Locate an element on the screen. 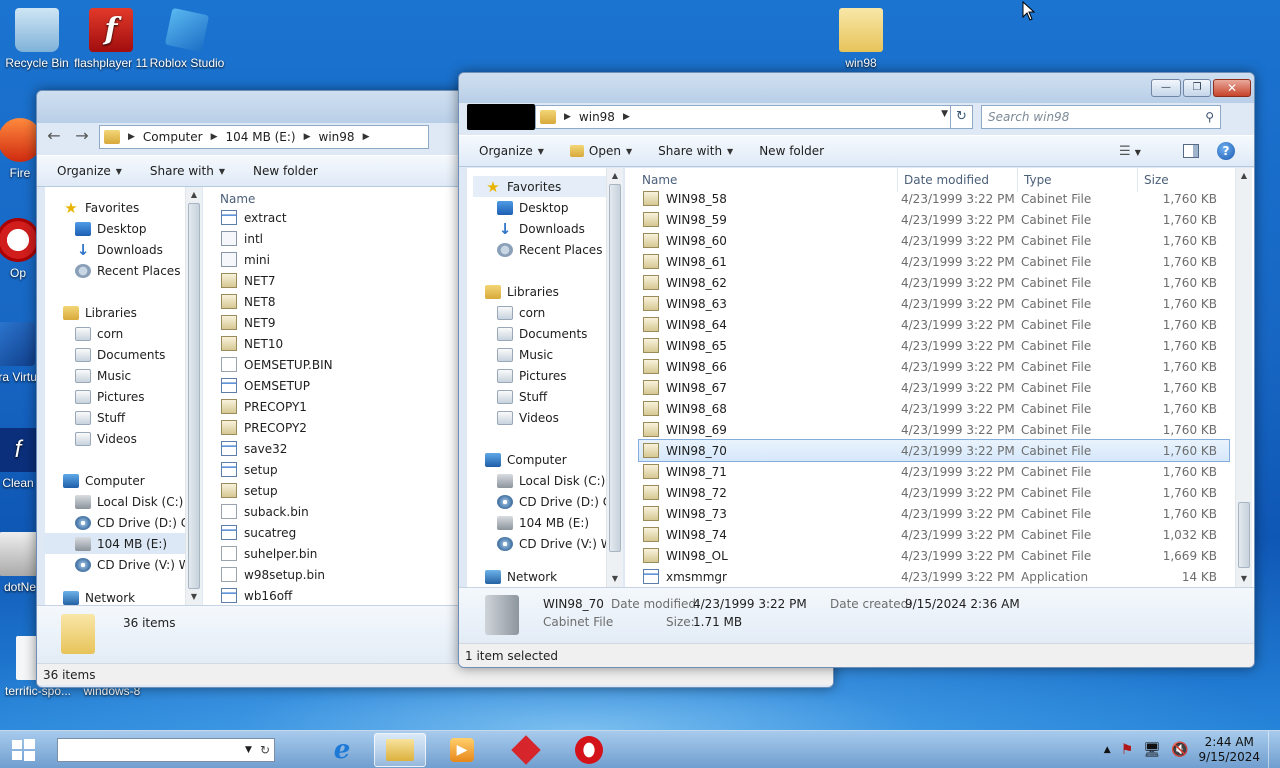  help-icon: ? is located at coordinates (1226, 151).